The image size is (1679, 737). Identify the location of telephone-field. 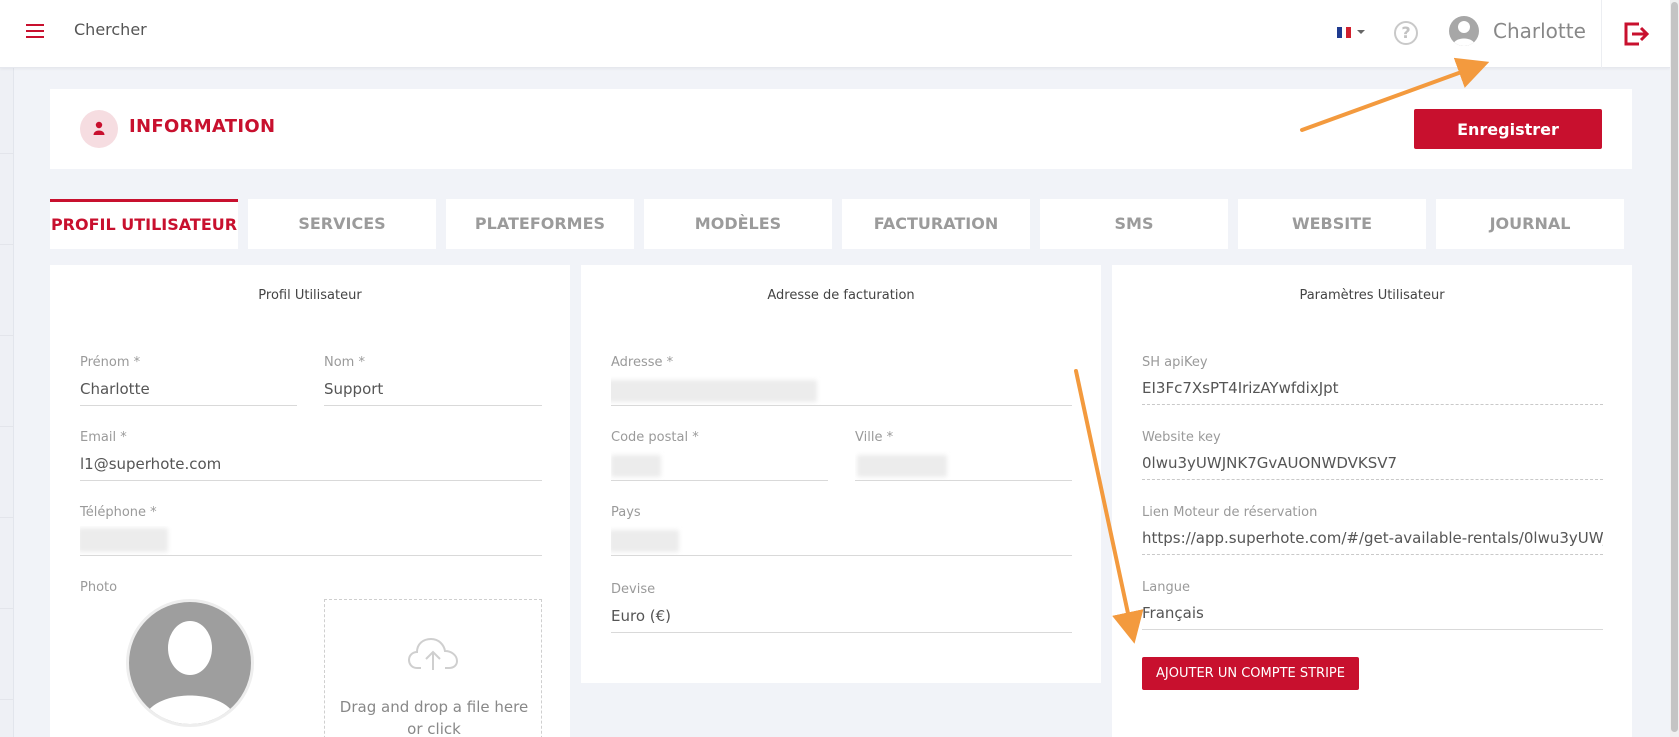
(311, 541).